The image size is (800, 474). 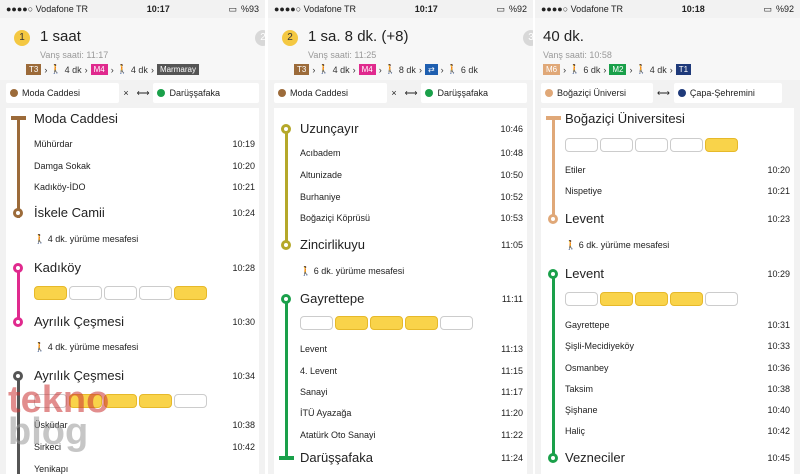 What do you see at coordinates (58, 416) in the screenshot?
I see `watermark-logo: tekno blog` at bounding box center [58, 416].